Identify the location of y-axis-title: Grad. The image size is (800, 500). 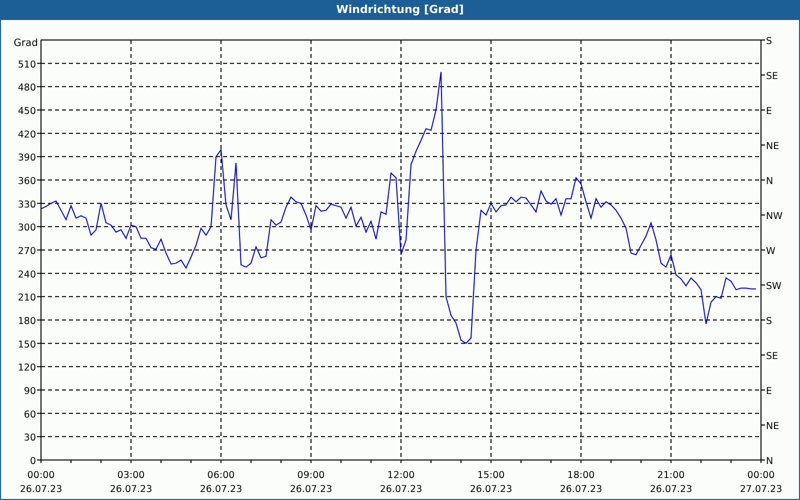
(26, 43).